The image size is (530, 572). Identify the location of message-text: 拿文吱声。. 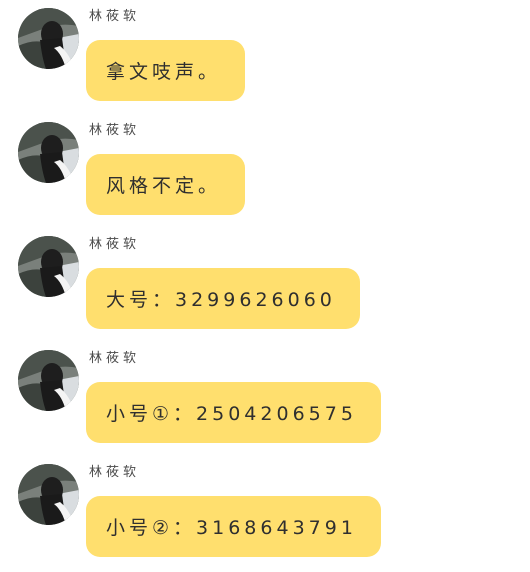
(164, 72).